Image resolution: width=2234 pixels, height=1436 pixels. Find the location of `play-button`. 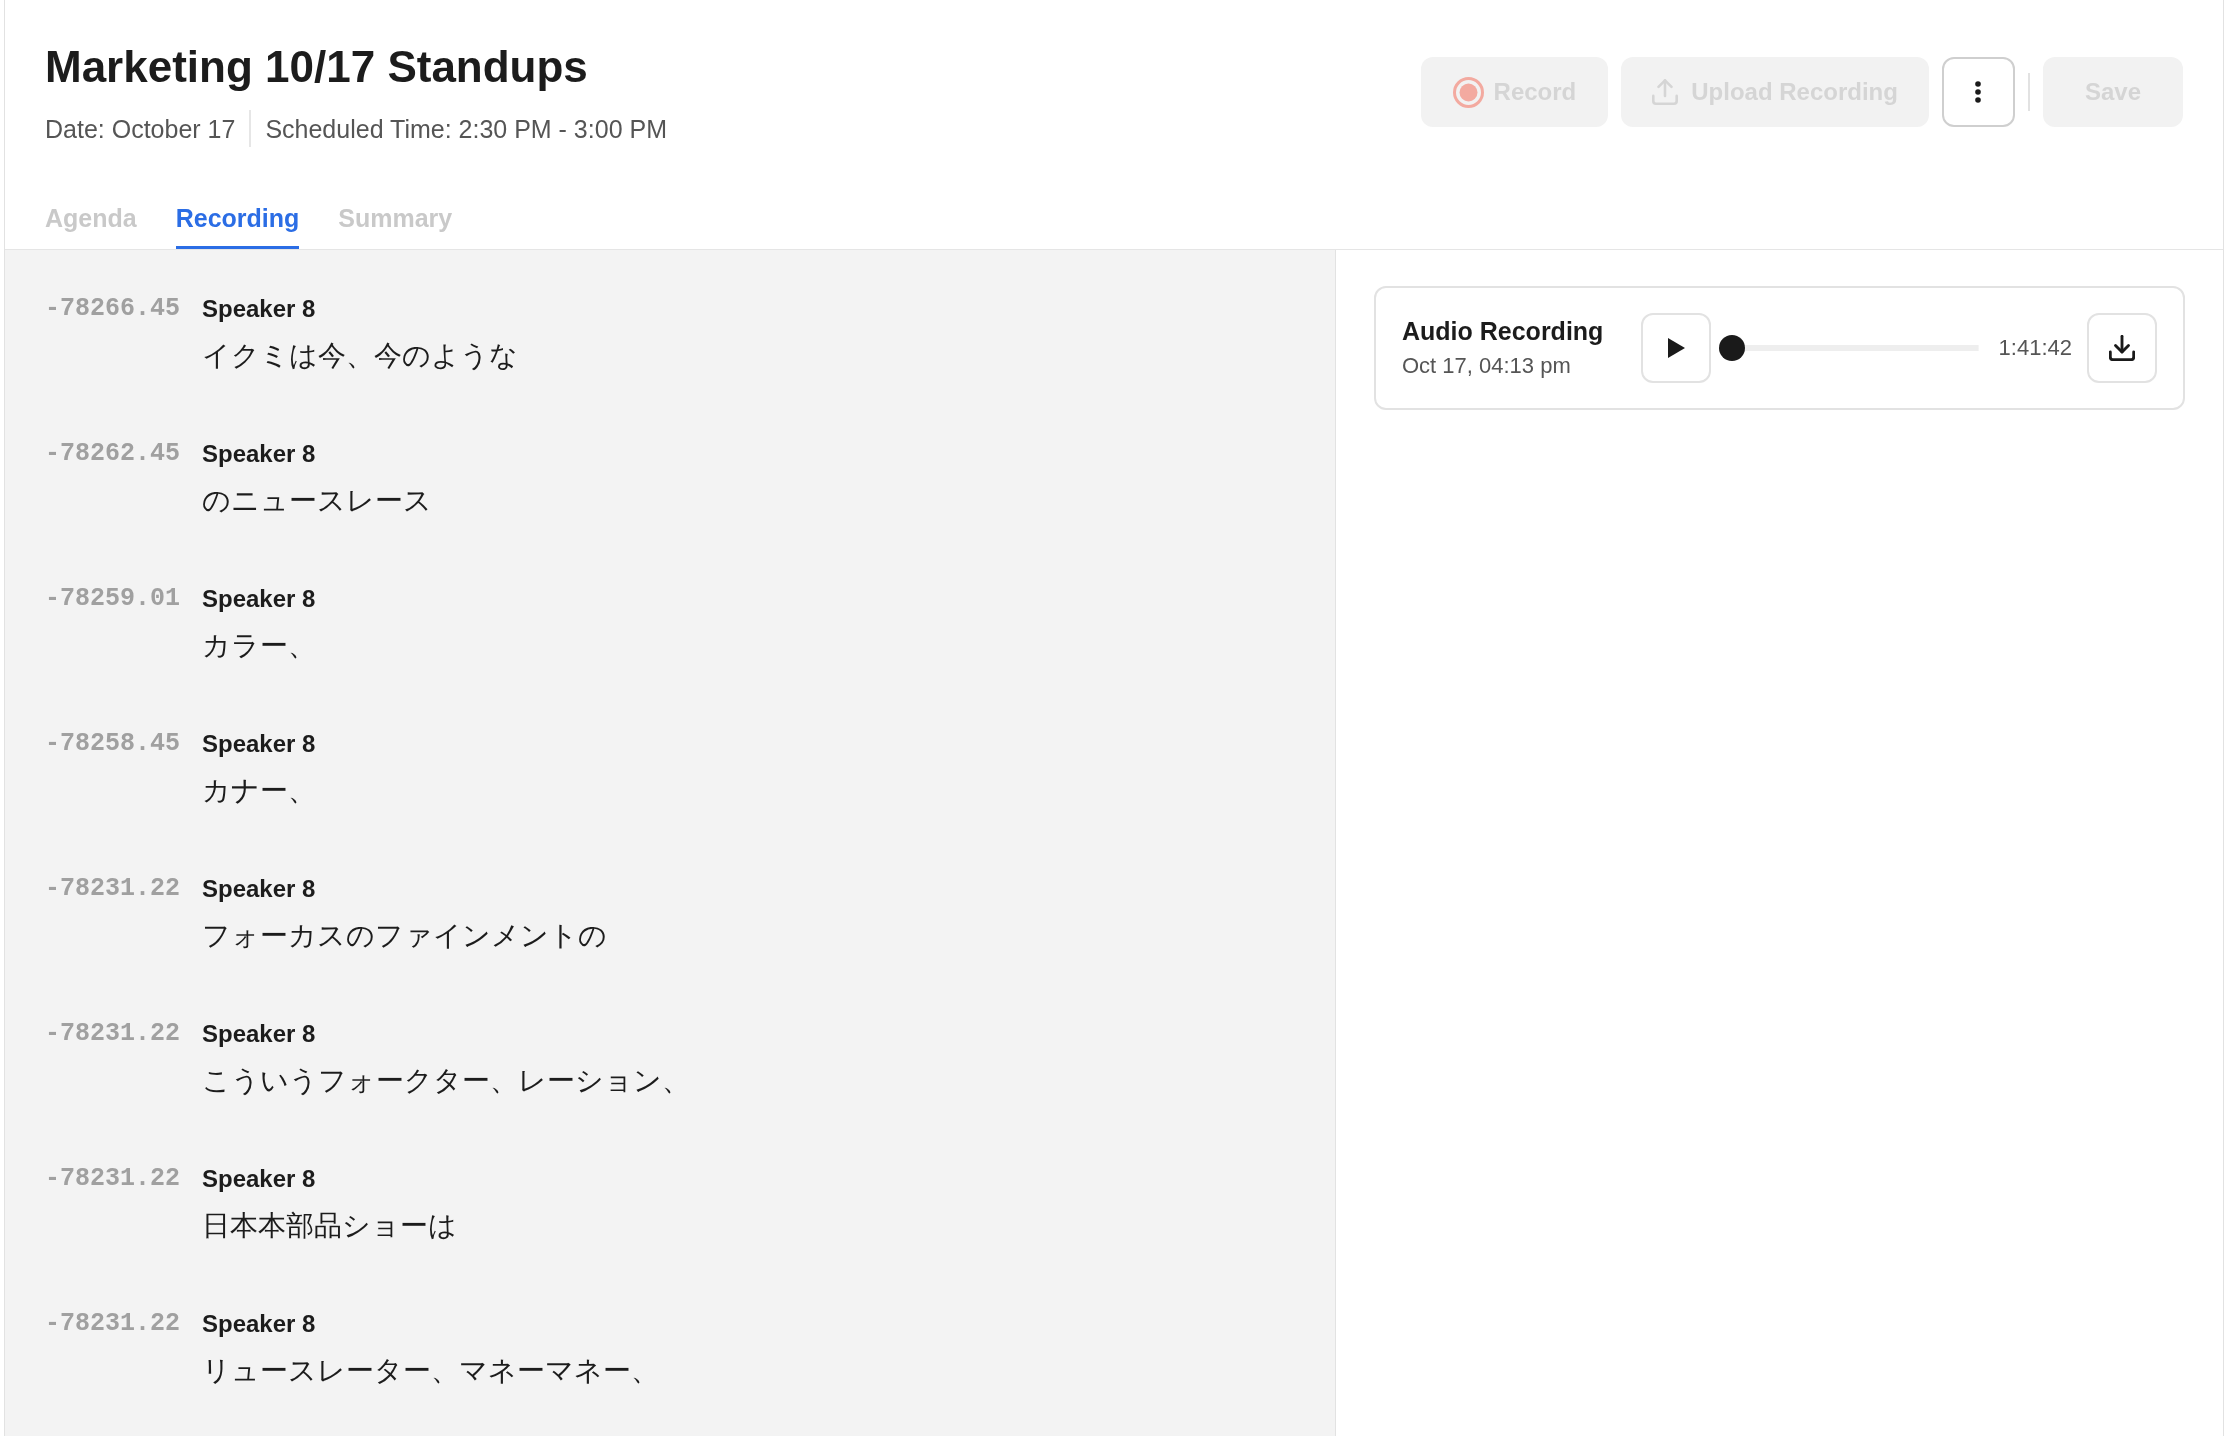

play-button is located at coordinates (1676, 348).